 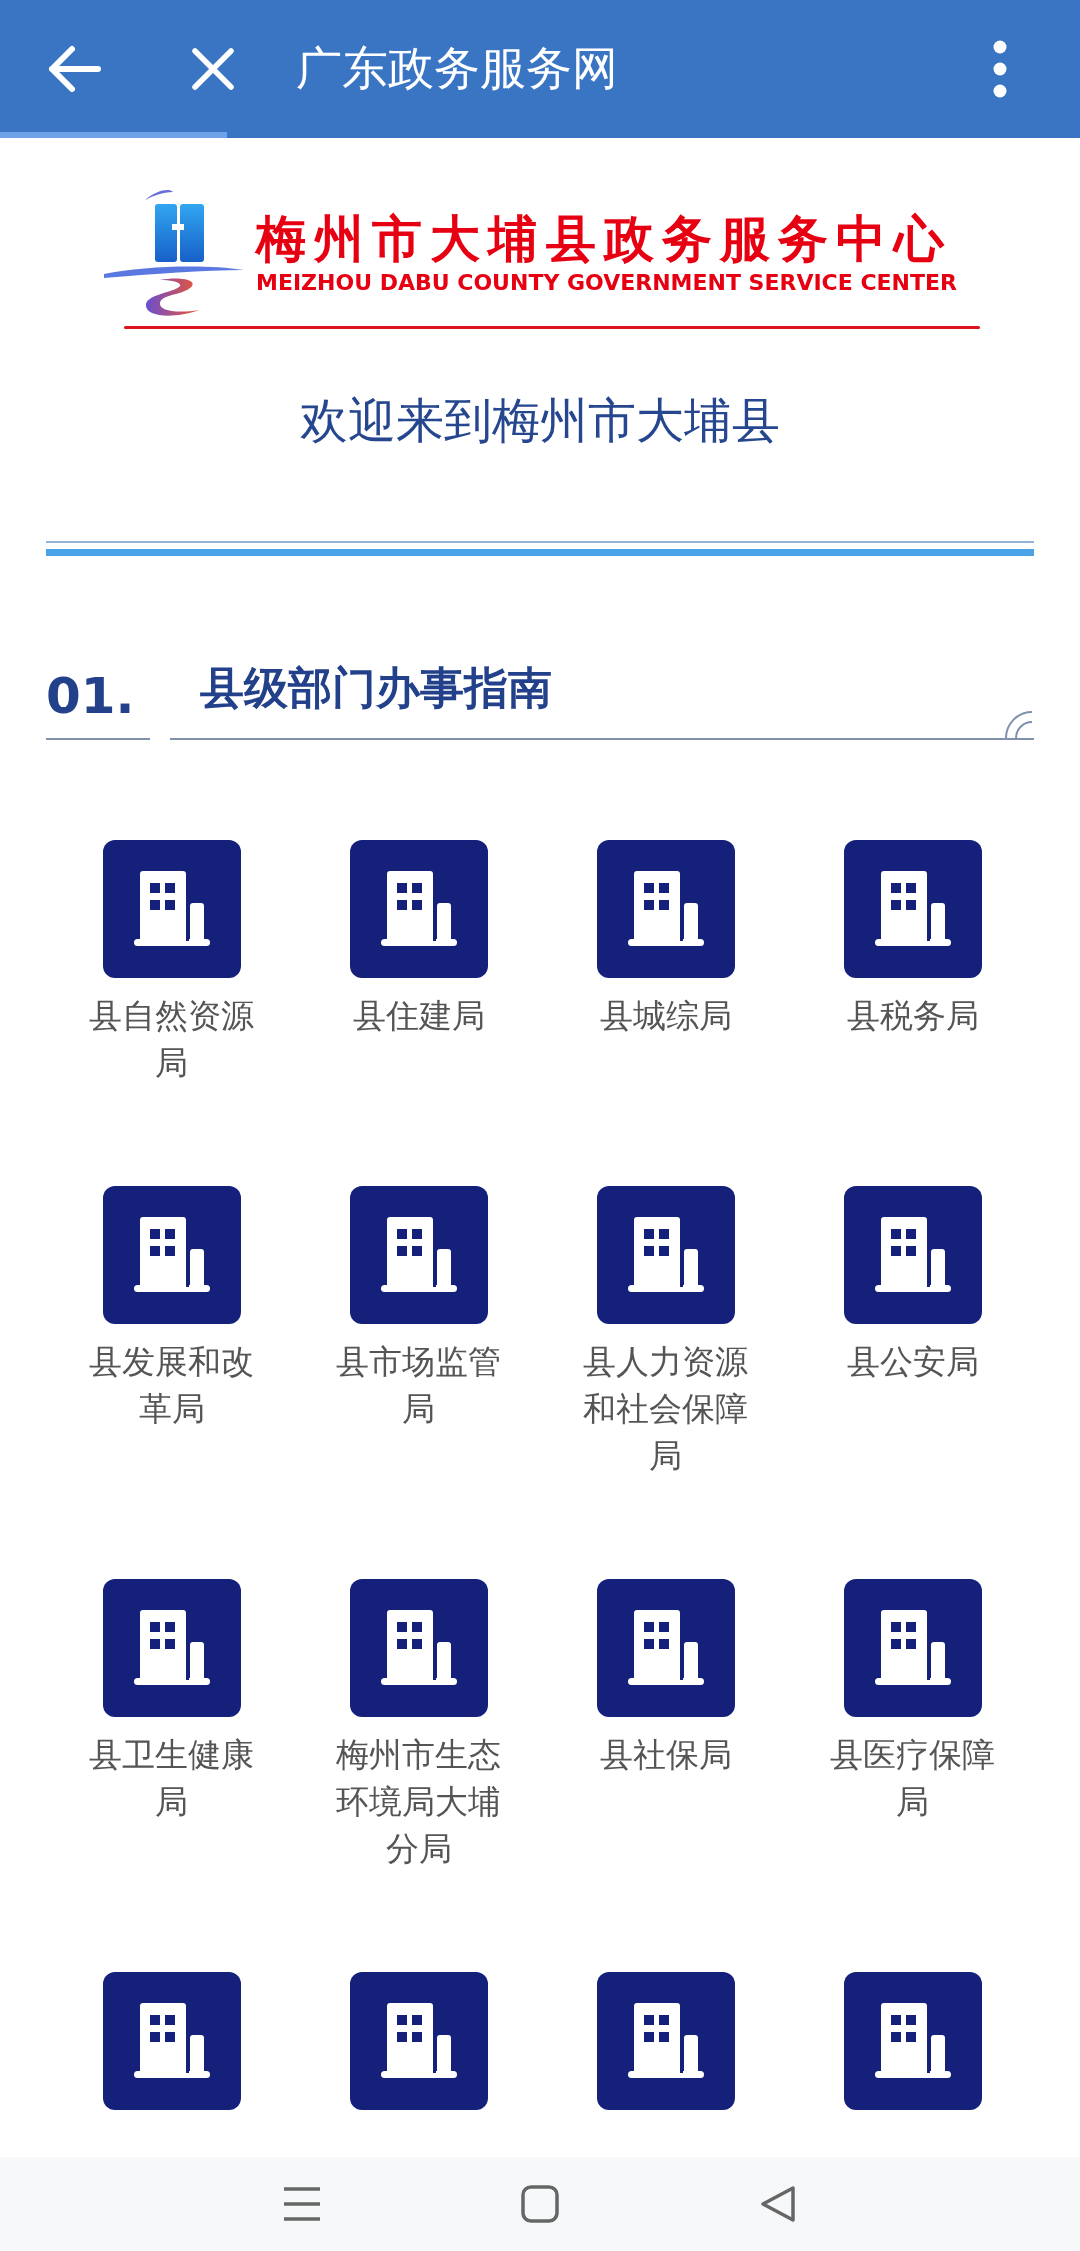 What do you see at coordinates (665, 1409) in the screenshot?
I see `department-label: 县人力资源和社会保障局` at bounding box center [665, 1409].